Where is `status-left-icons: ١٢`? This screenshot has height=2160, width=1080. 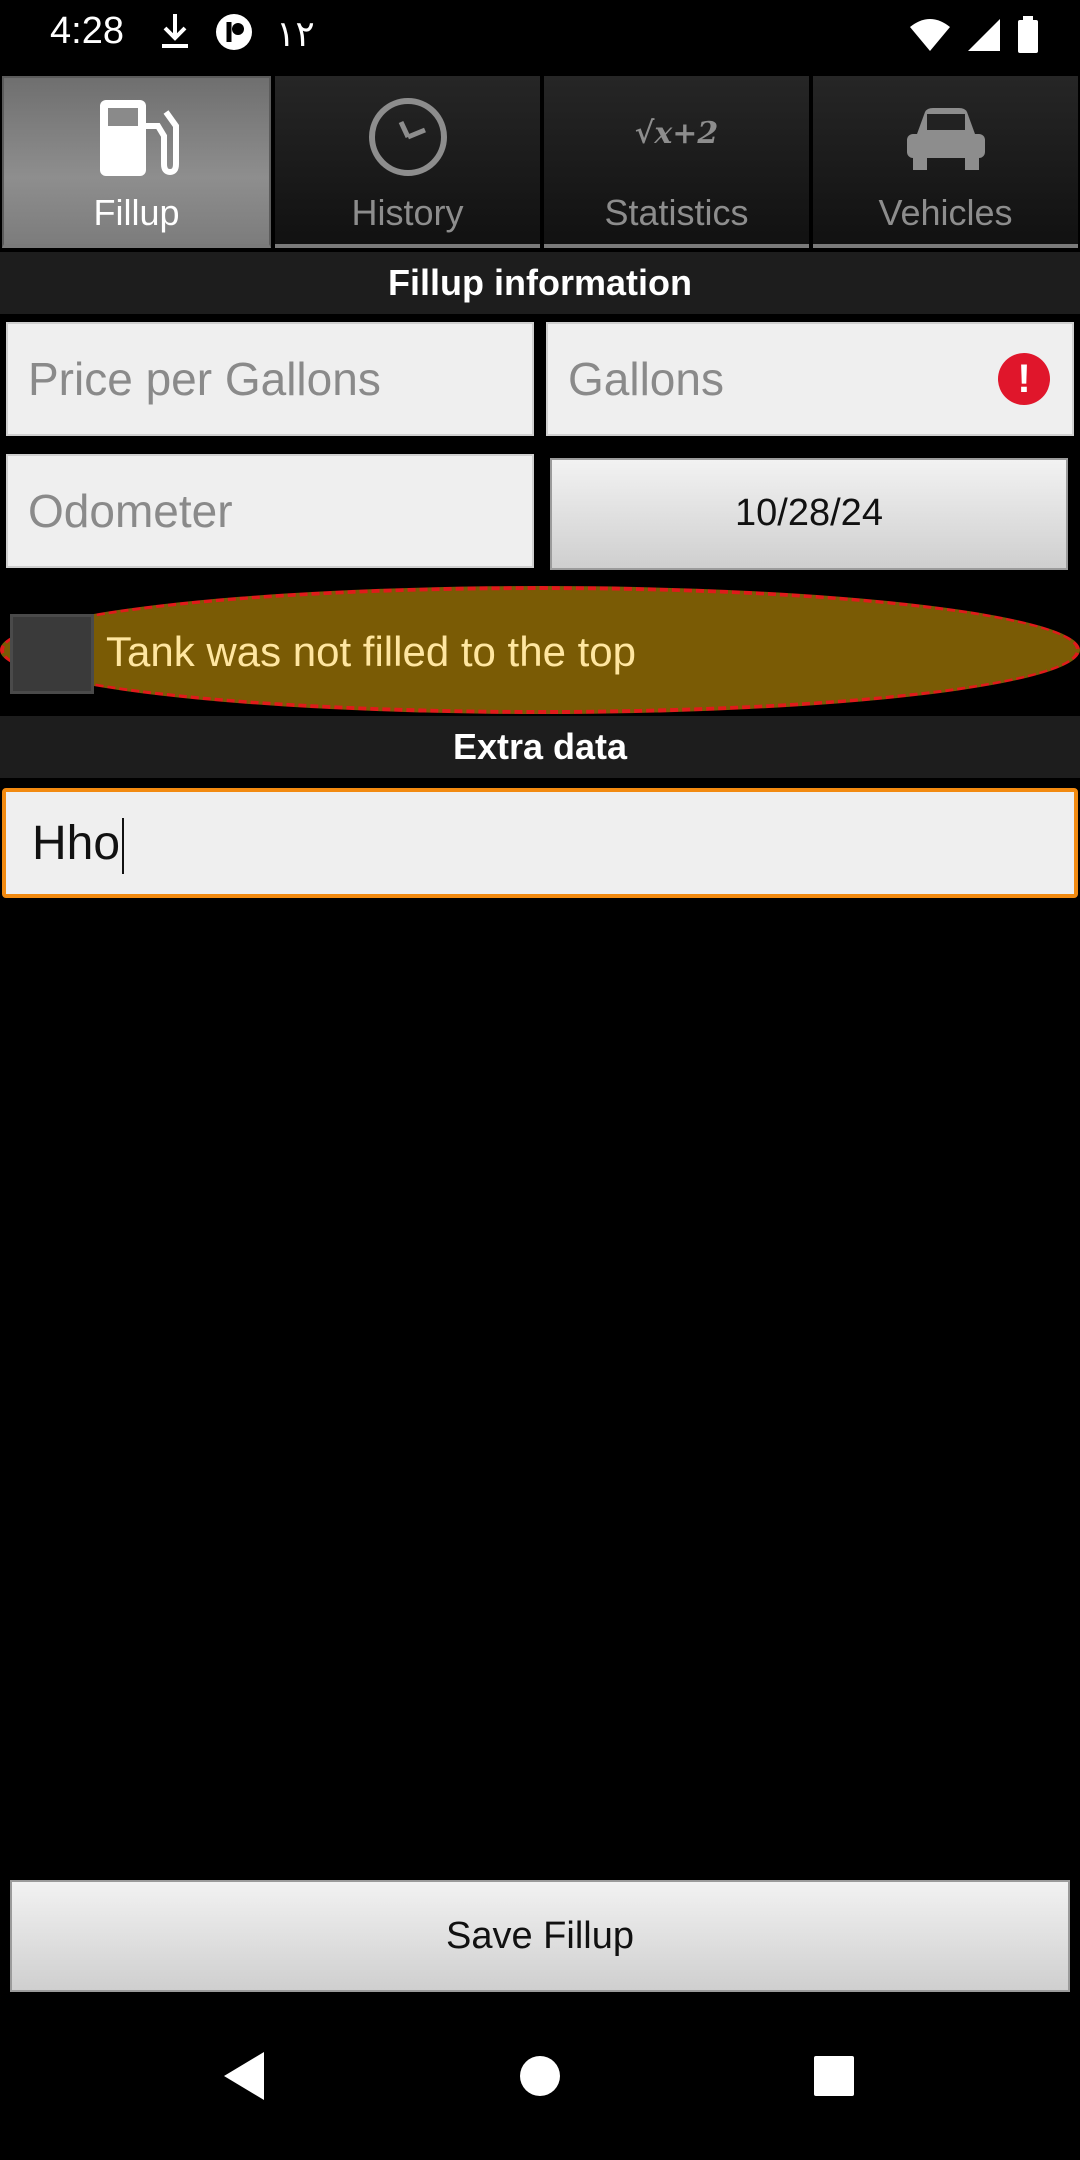 status-left-icons: ١٢ is located at coordinates (236, 34).